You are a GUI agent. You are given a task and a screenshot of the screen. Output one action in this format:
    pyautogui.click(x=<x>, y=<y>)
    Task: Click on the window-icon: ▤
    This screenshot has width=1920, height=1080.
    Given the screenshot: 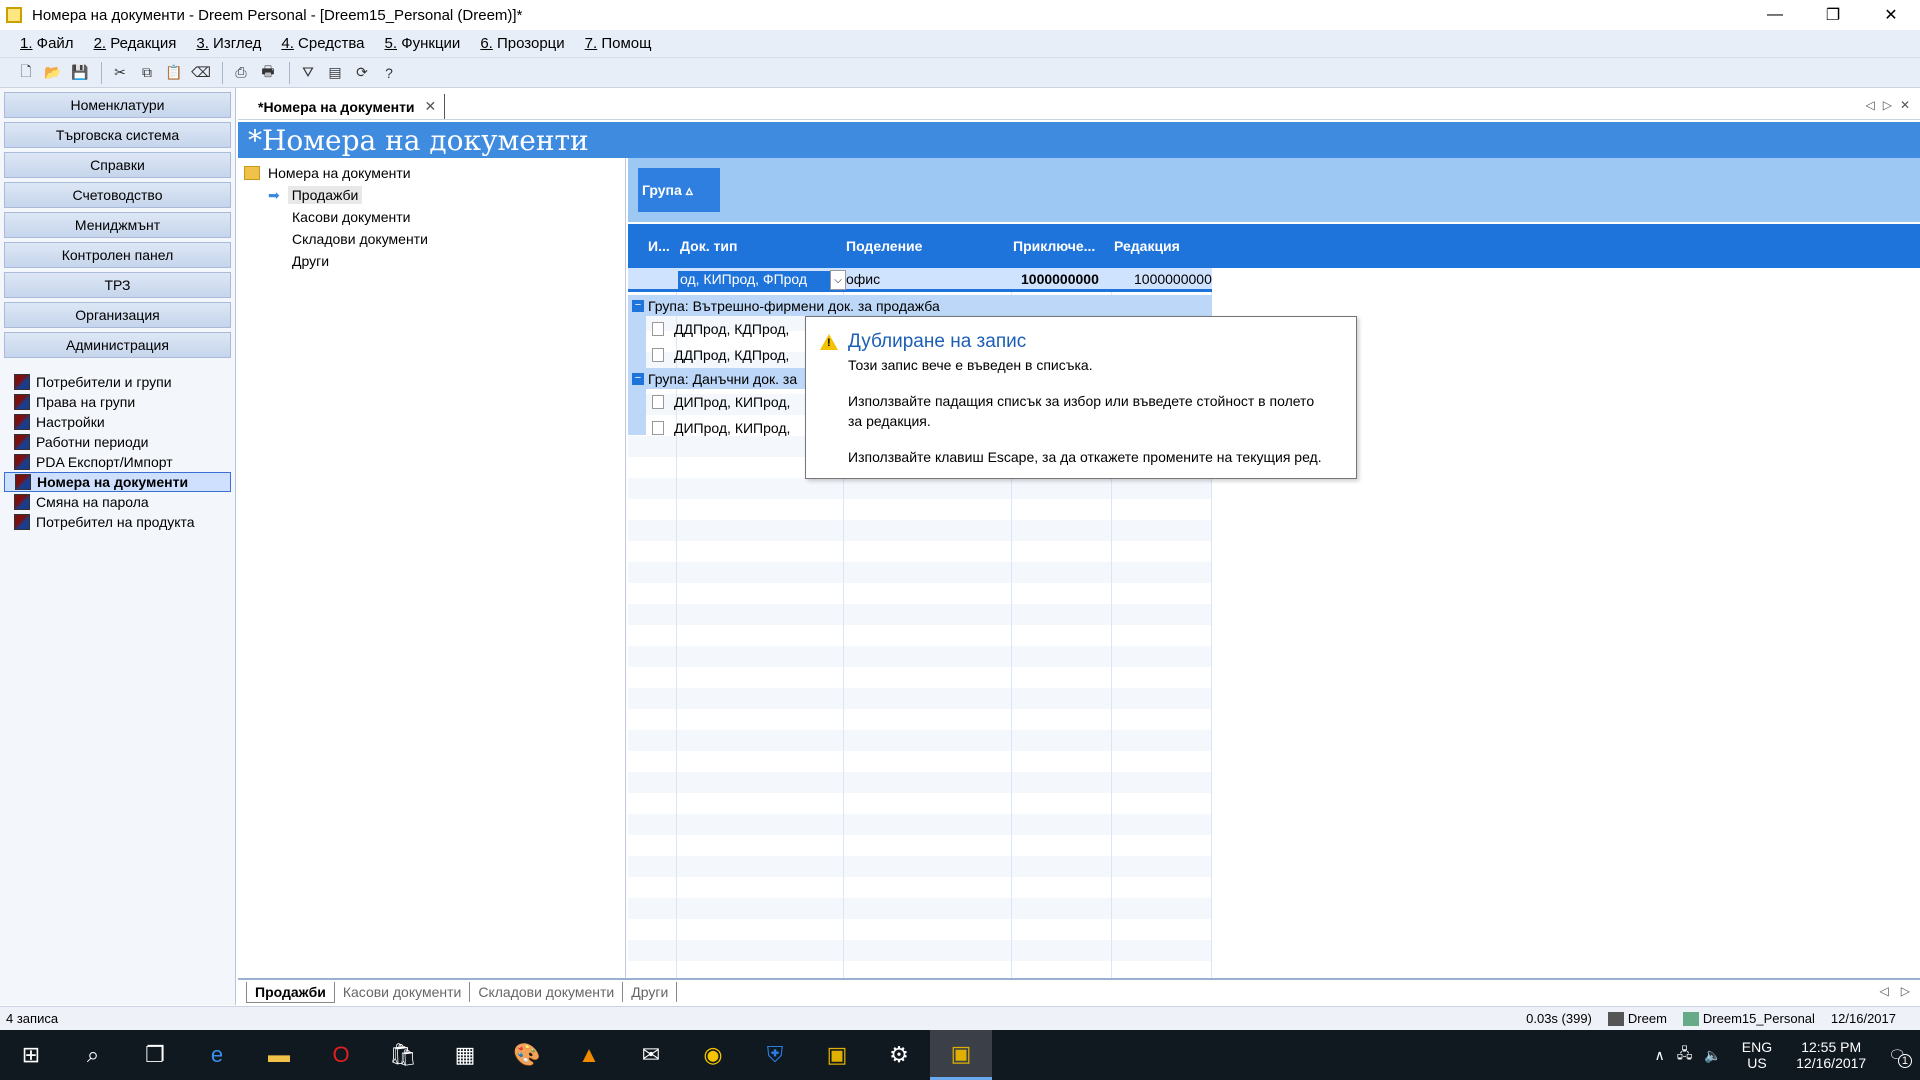 What is the action you would take?
    pyautogui.click(x=335, y=73)
    